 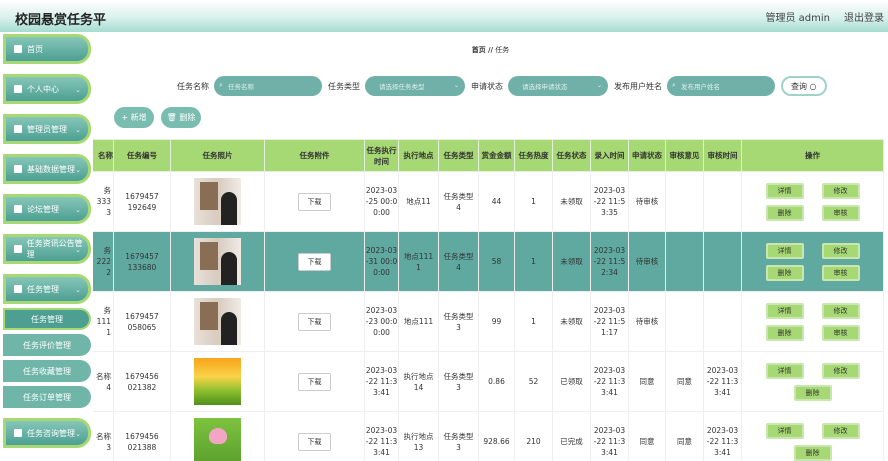 I want to click on batch-delete-button: 🗑 删除, so click(x=181, y=117).